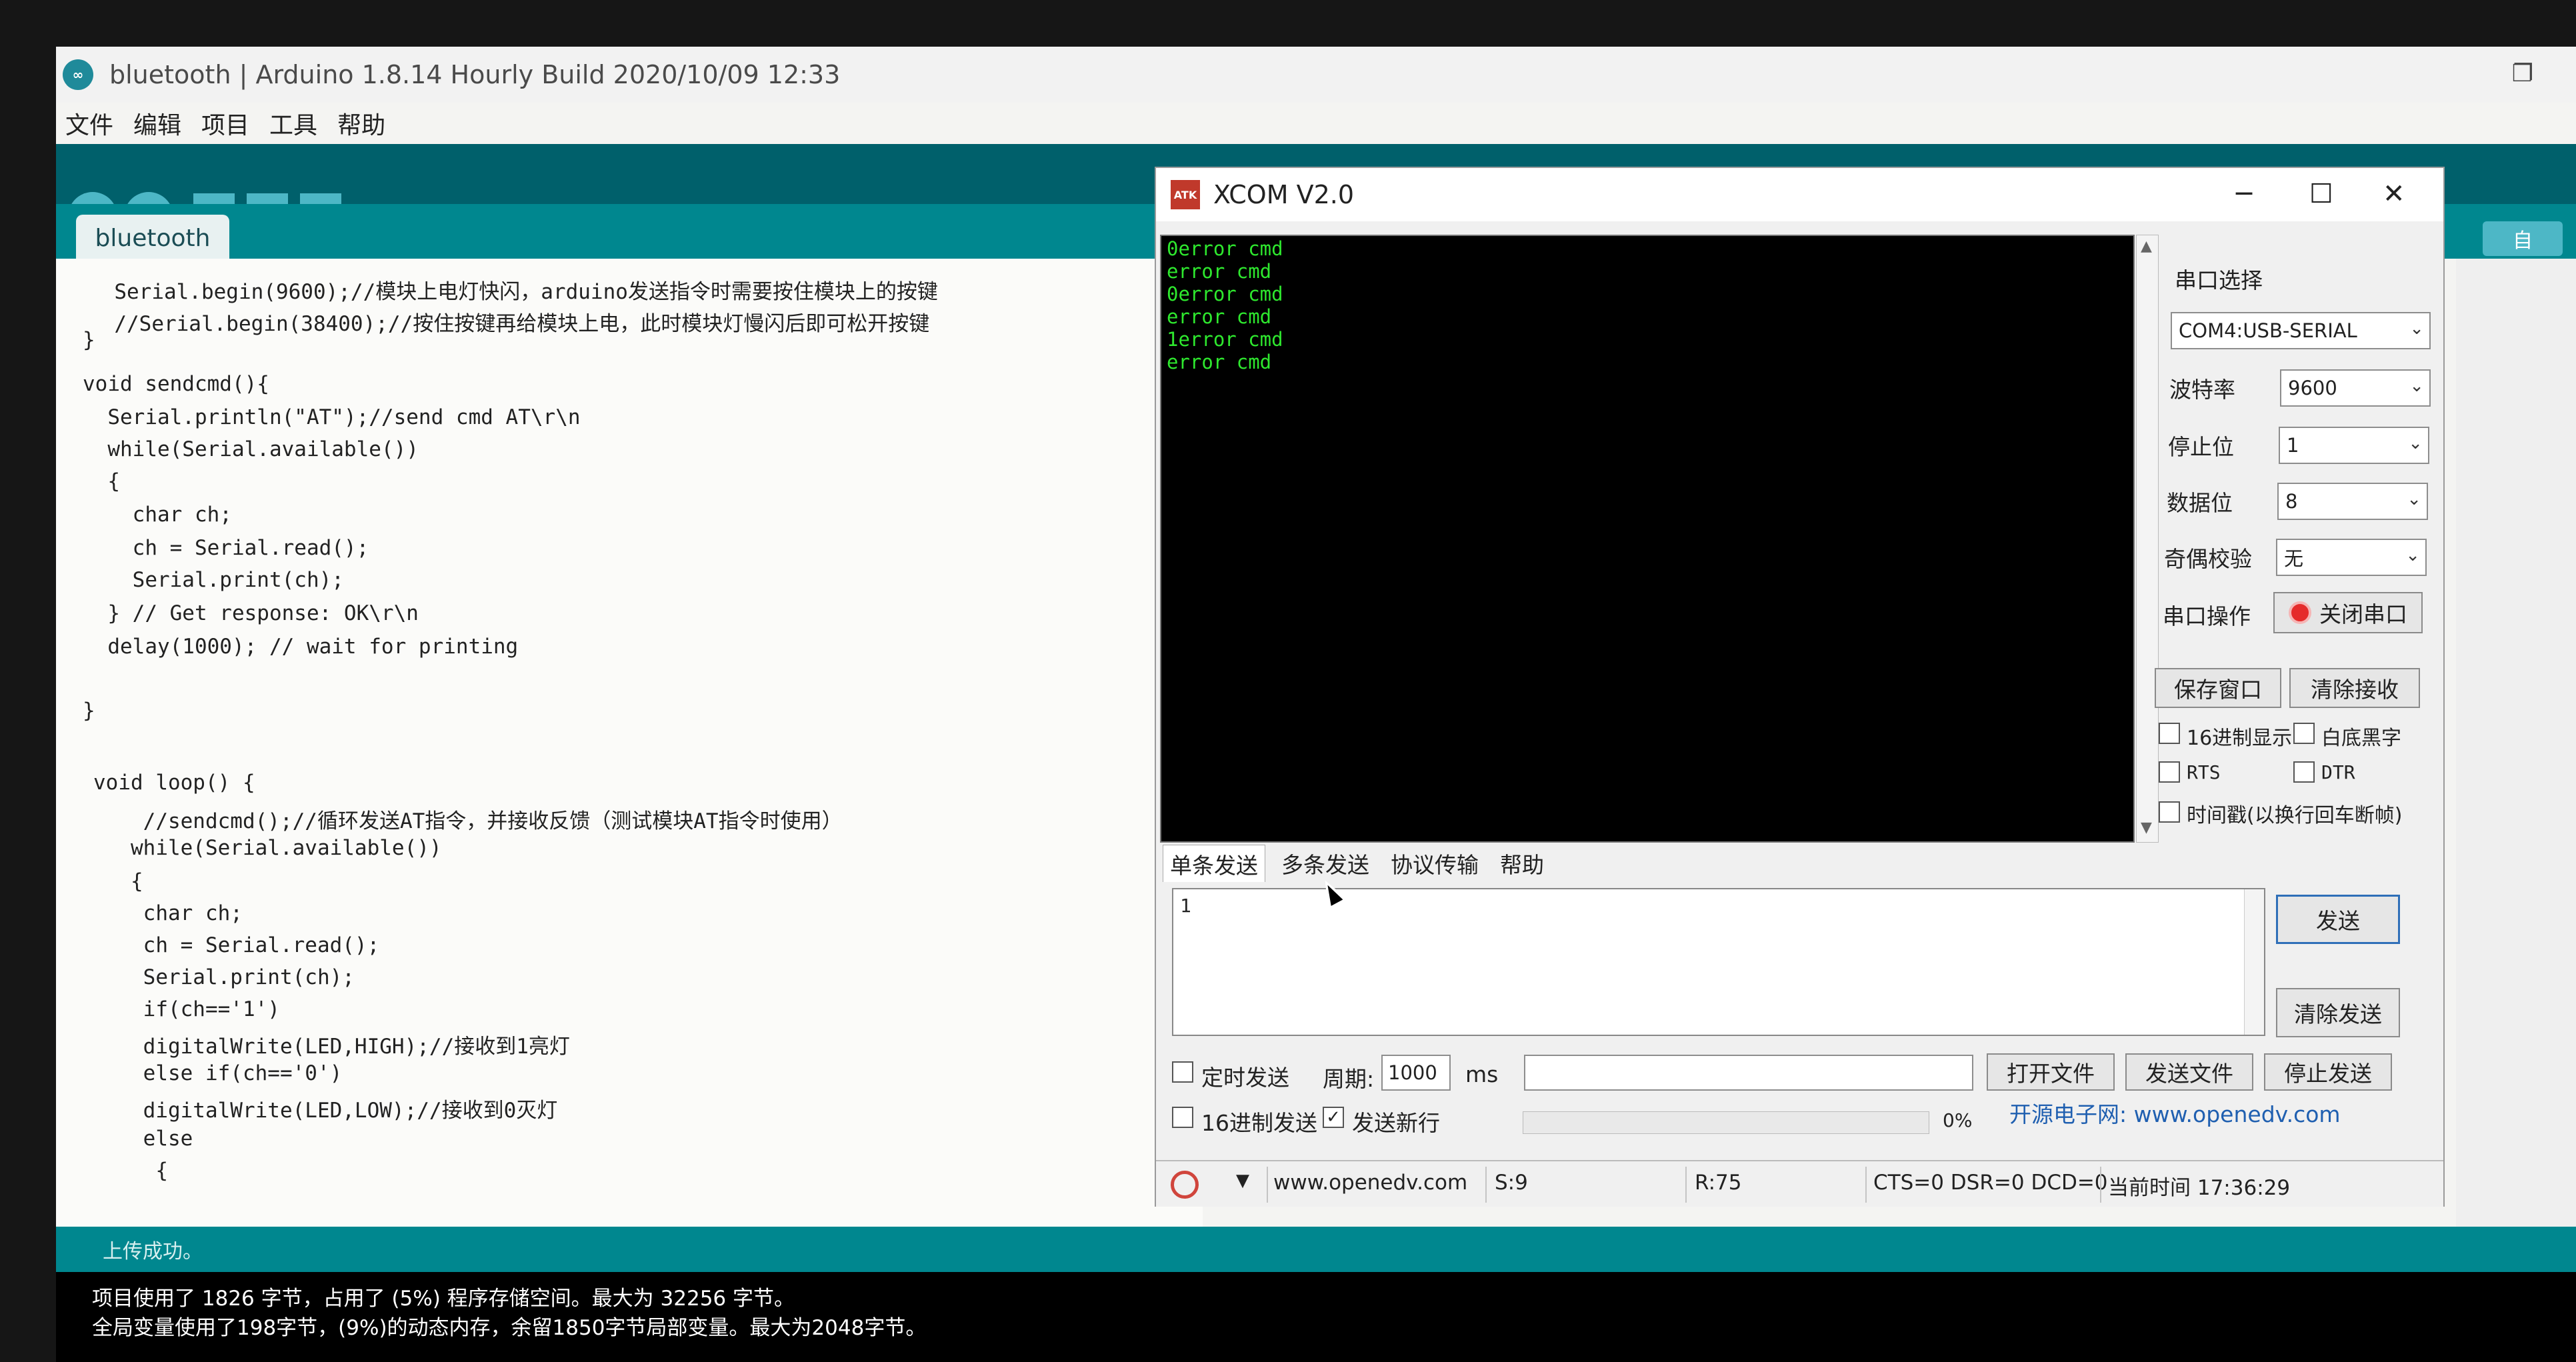 This screenshot has height=1362, width=2576. Describe the element at coordinates (2218, 688) in the screenshot. I see `save-window-button: 保存窗口` at that location.